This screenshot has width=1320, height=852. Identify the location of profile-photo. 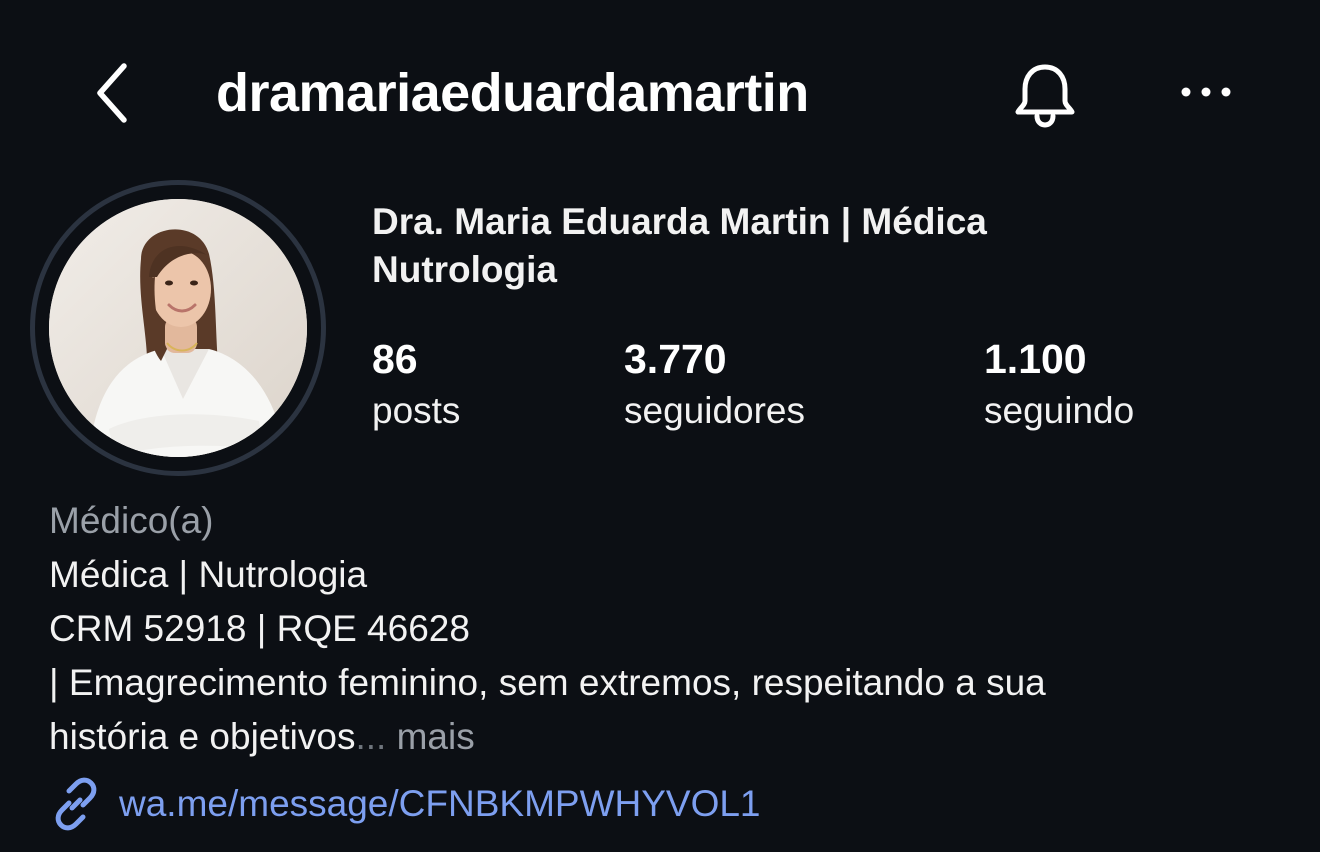
(178, 328).